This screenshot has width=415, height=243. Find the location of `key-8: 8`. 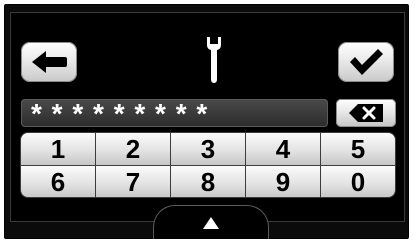

key-8: 8 is located at coordinates (208, 181).